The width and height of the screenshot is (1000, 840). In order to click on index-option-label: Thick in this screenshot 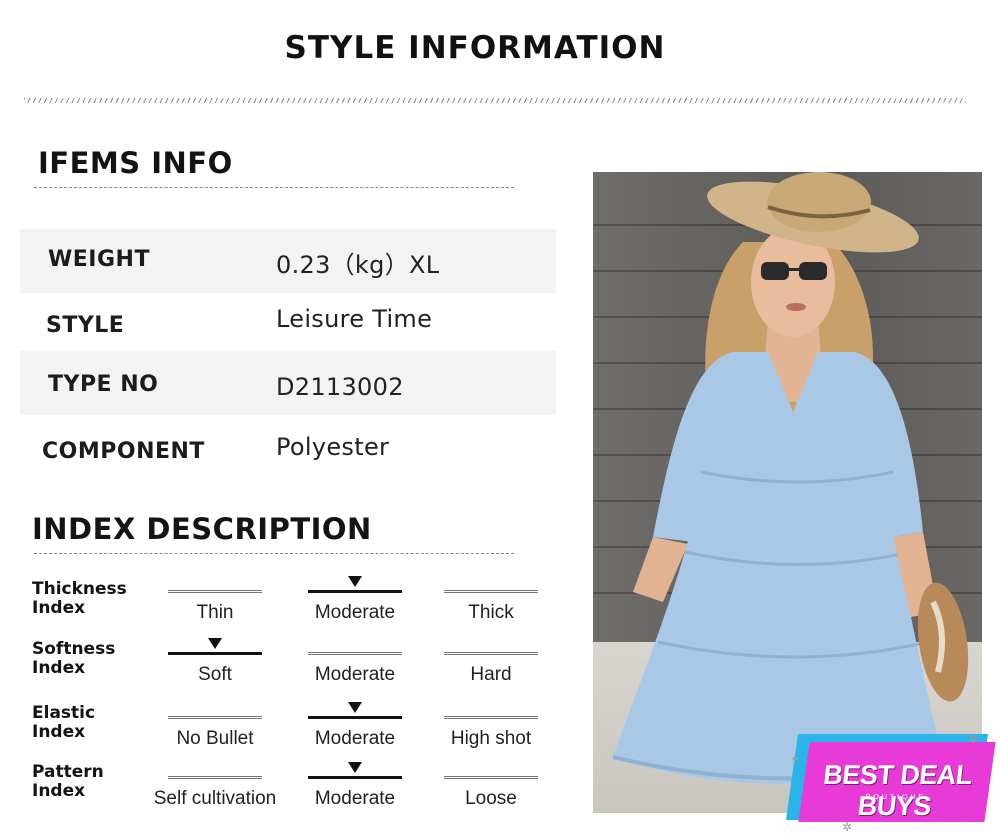, I will do `click(491, 612)`.